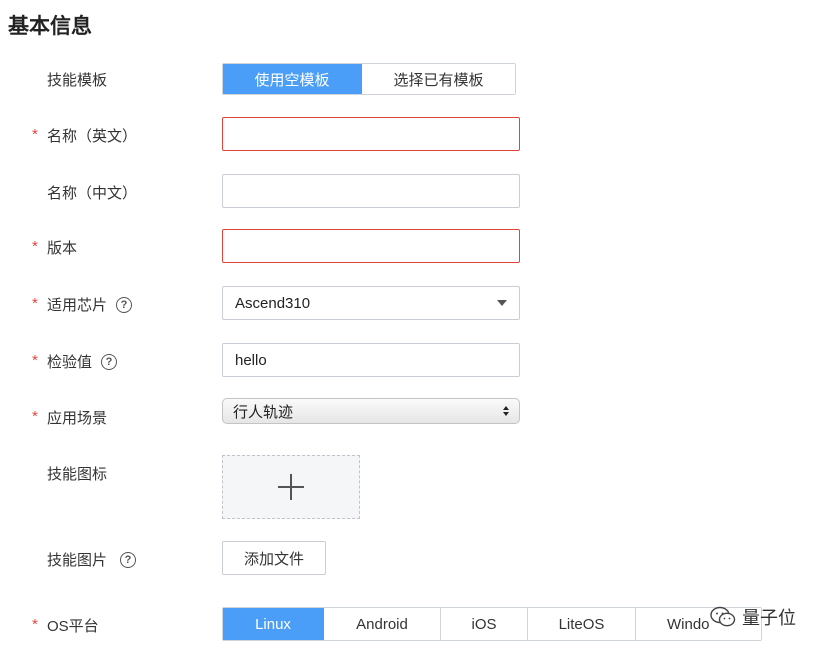 This screenshot has width=822, height=654. What do you see at coordinates (371, 134) in the screenshot?
I see `name-en-input` at bounding box center [371, 134].